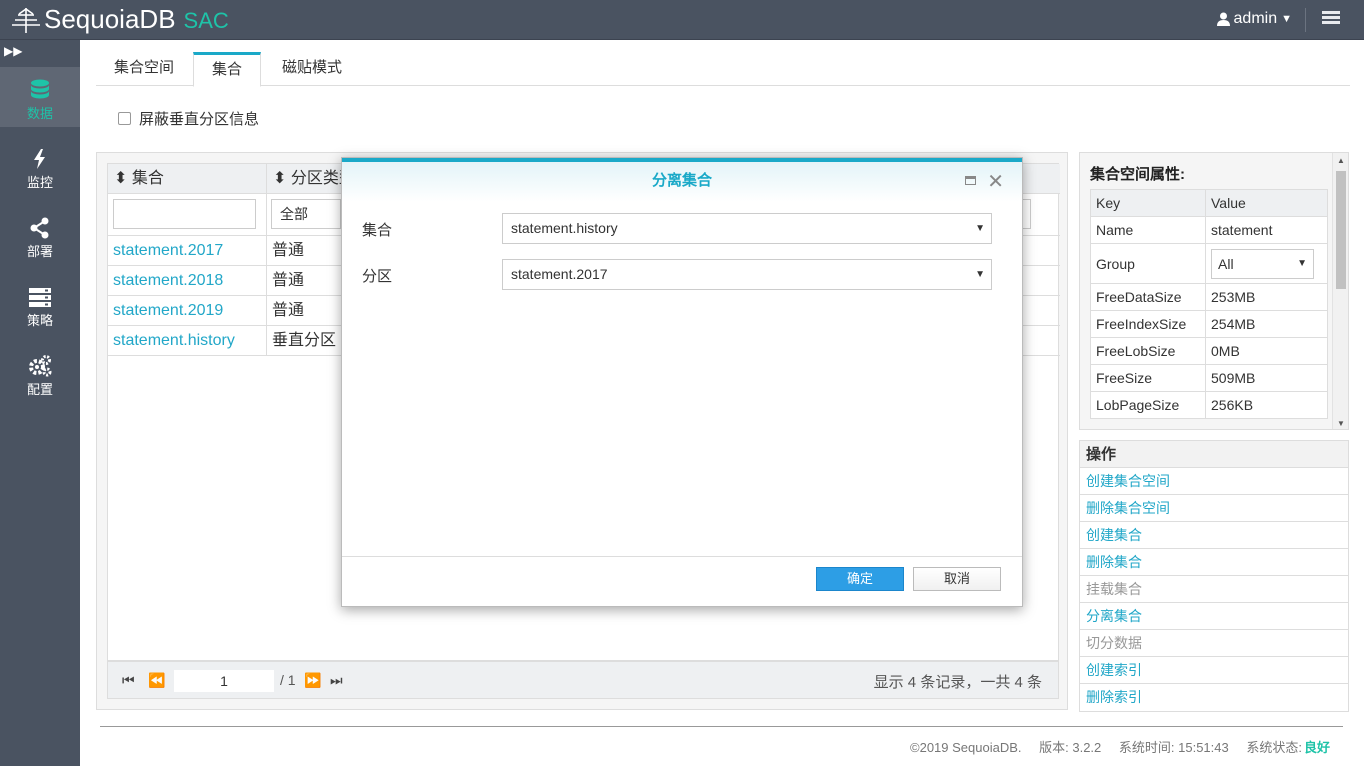 The height and width of the screenshot is (766, 1364). I want to click on user-name: admin, so click(1255, 18).